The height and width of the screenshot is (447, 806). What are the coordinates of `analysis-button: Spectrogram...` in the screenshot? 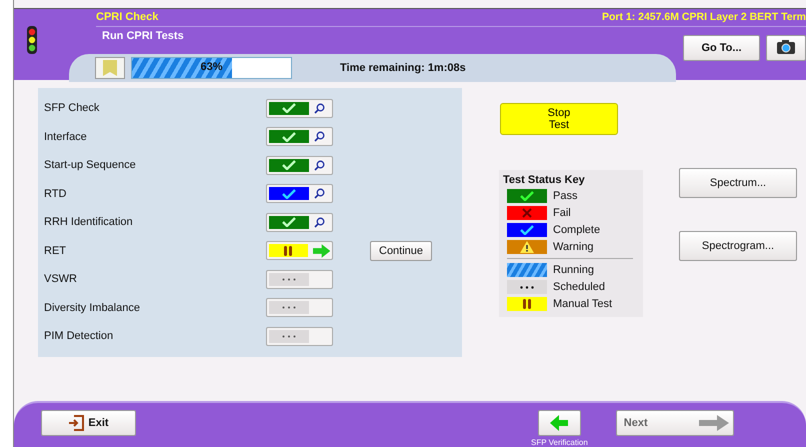 It's located at (738, 246).